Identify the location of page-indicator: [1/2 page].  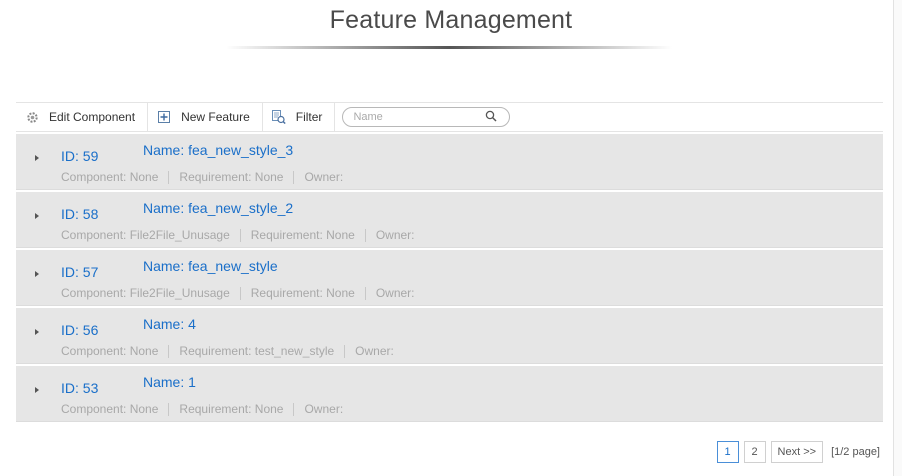
(855, 452).